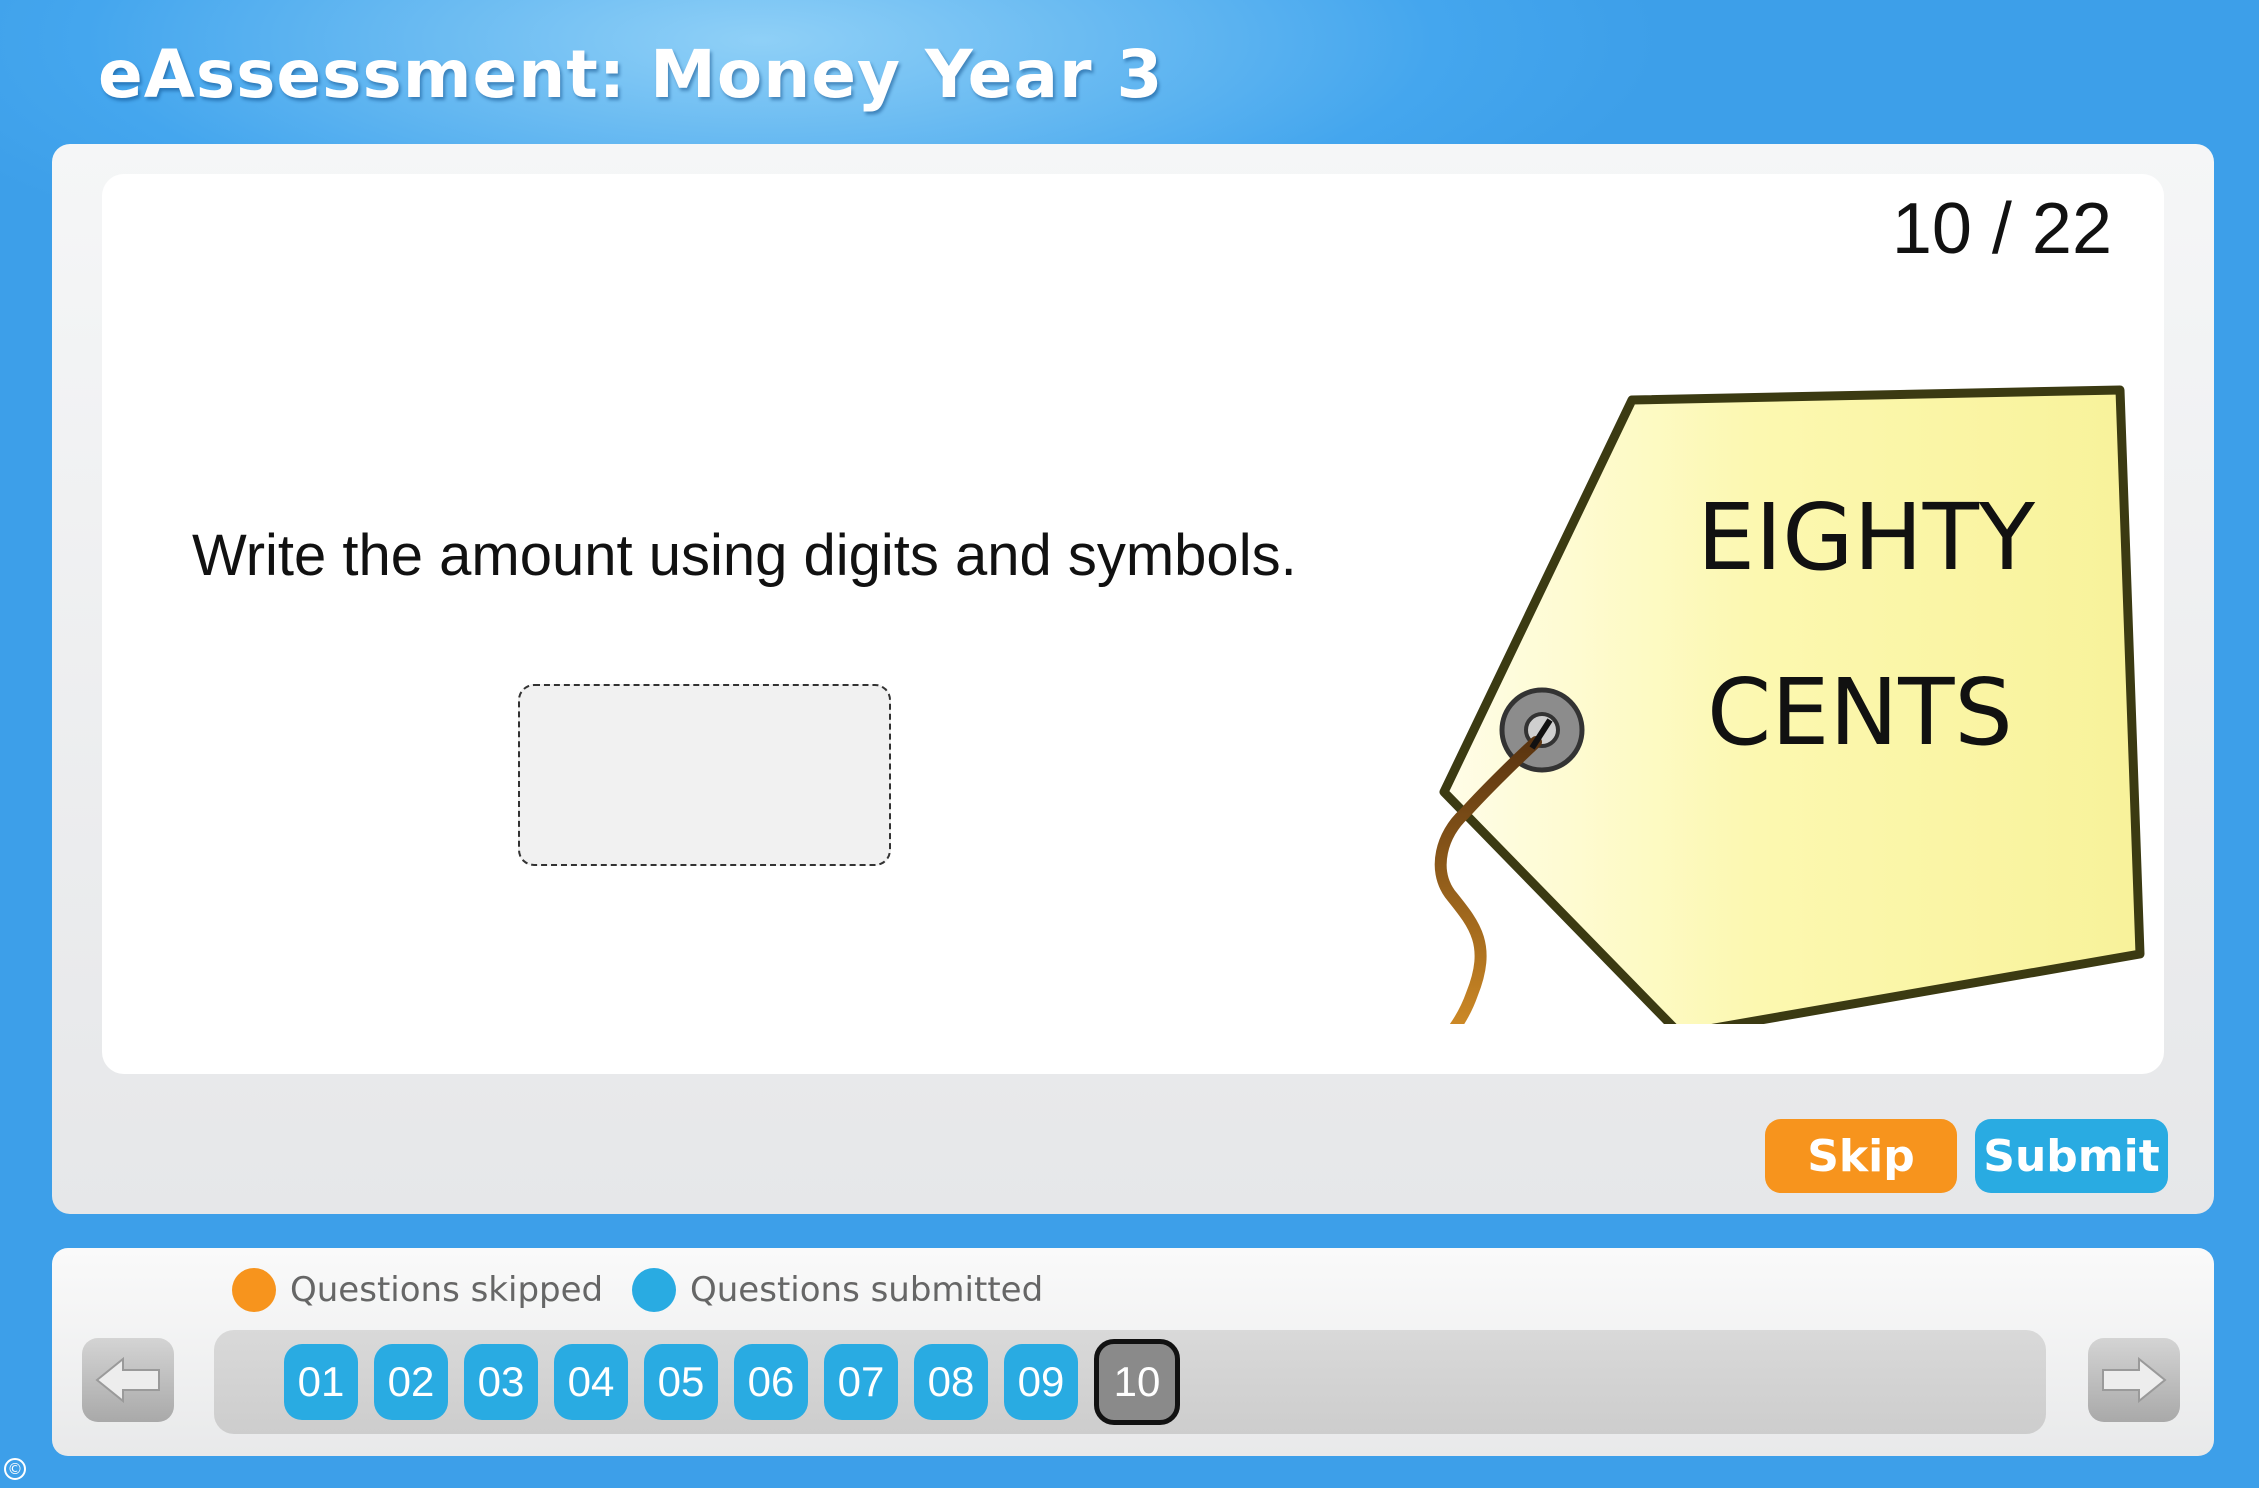  Describe the element at coordinates (321, 1382) in the screenshot. I see `question-bubble-01: 01` at that location.